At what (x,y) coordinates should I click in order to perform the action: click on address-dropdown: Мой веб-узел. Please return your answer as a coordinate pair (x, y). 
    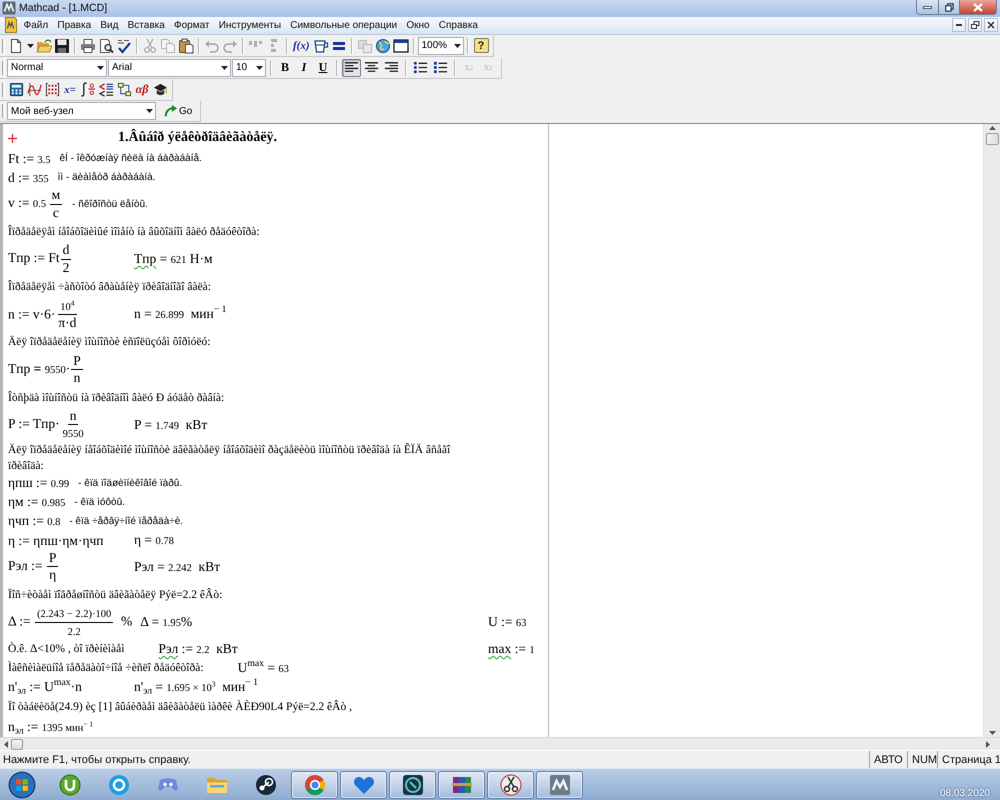
    Looking at the image, I should click on (81, 111).